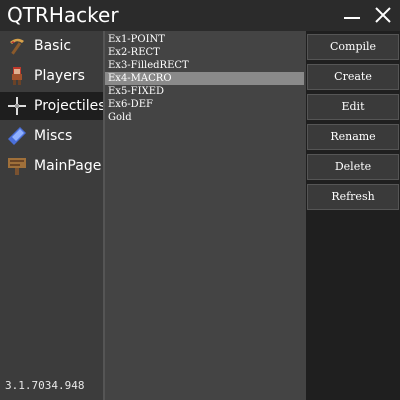 The width and height of the screenshot is (400, 400). I want to click on list-item: Ex6-DEF, so click(204, 104).